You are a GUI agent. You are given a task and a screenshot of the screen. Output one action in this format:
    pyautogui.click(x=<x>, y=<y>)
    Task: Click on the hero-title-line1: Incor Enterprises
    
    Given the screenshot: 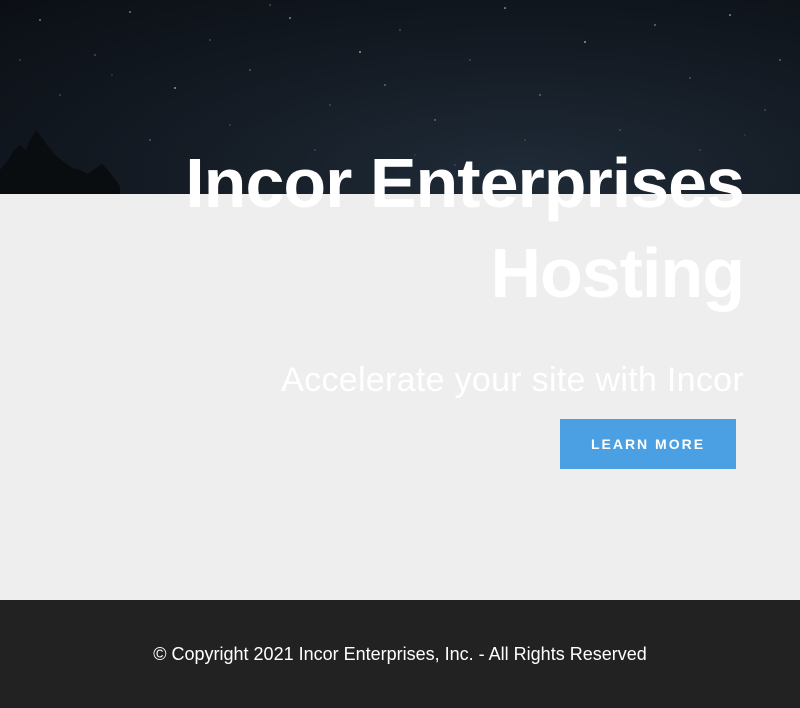 What is the action you would take?
    pyautogui.click(x=465, y=183)
    